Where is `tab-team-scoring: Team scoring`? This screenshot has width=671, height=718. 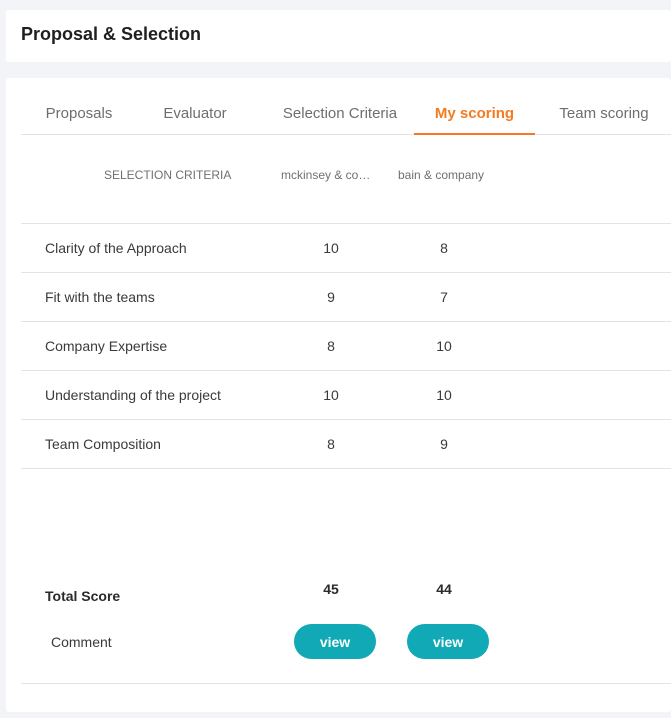
tab-team-scoring: Team scoring is located at coordinates (604, 120).